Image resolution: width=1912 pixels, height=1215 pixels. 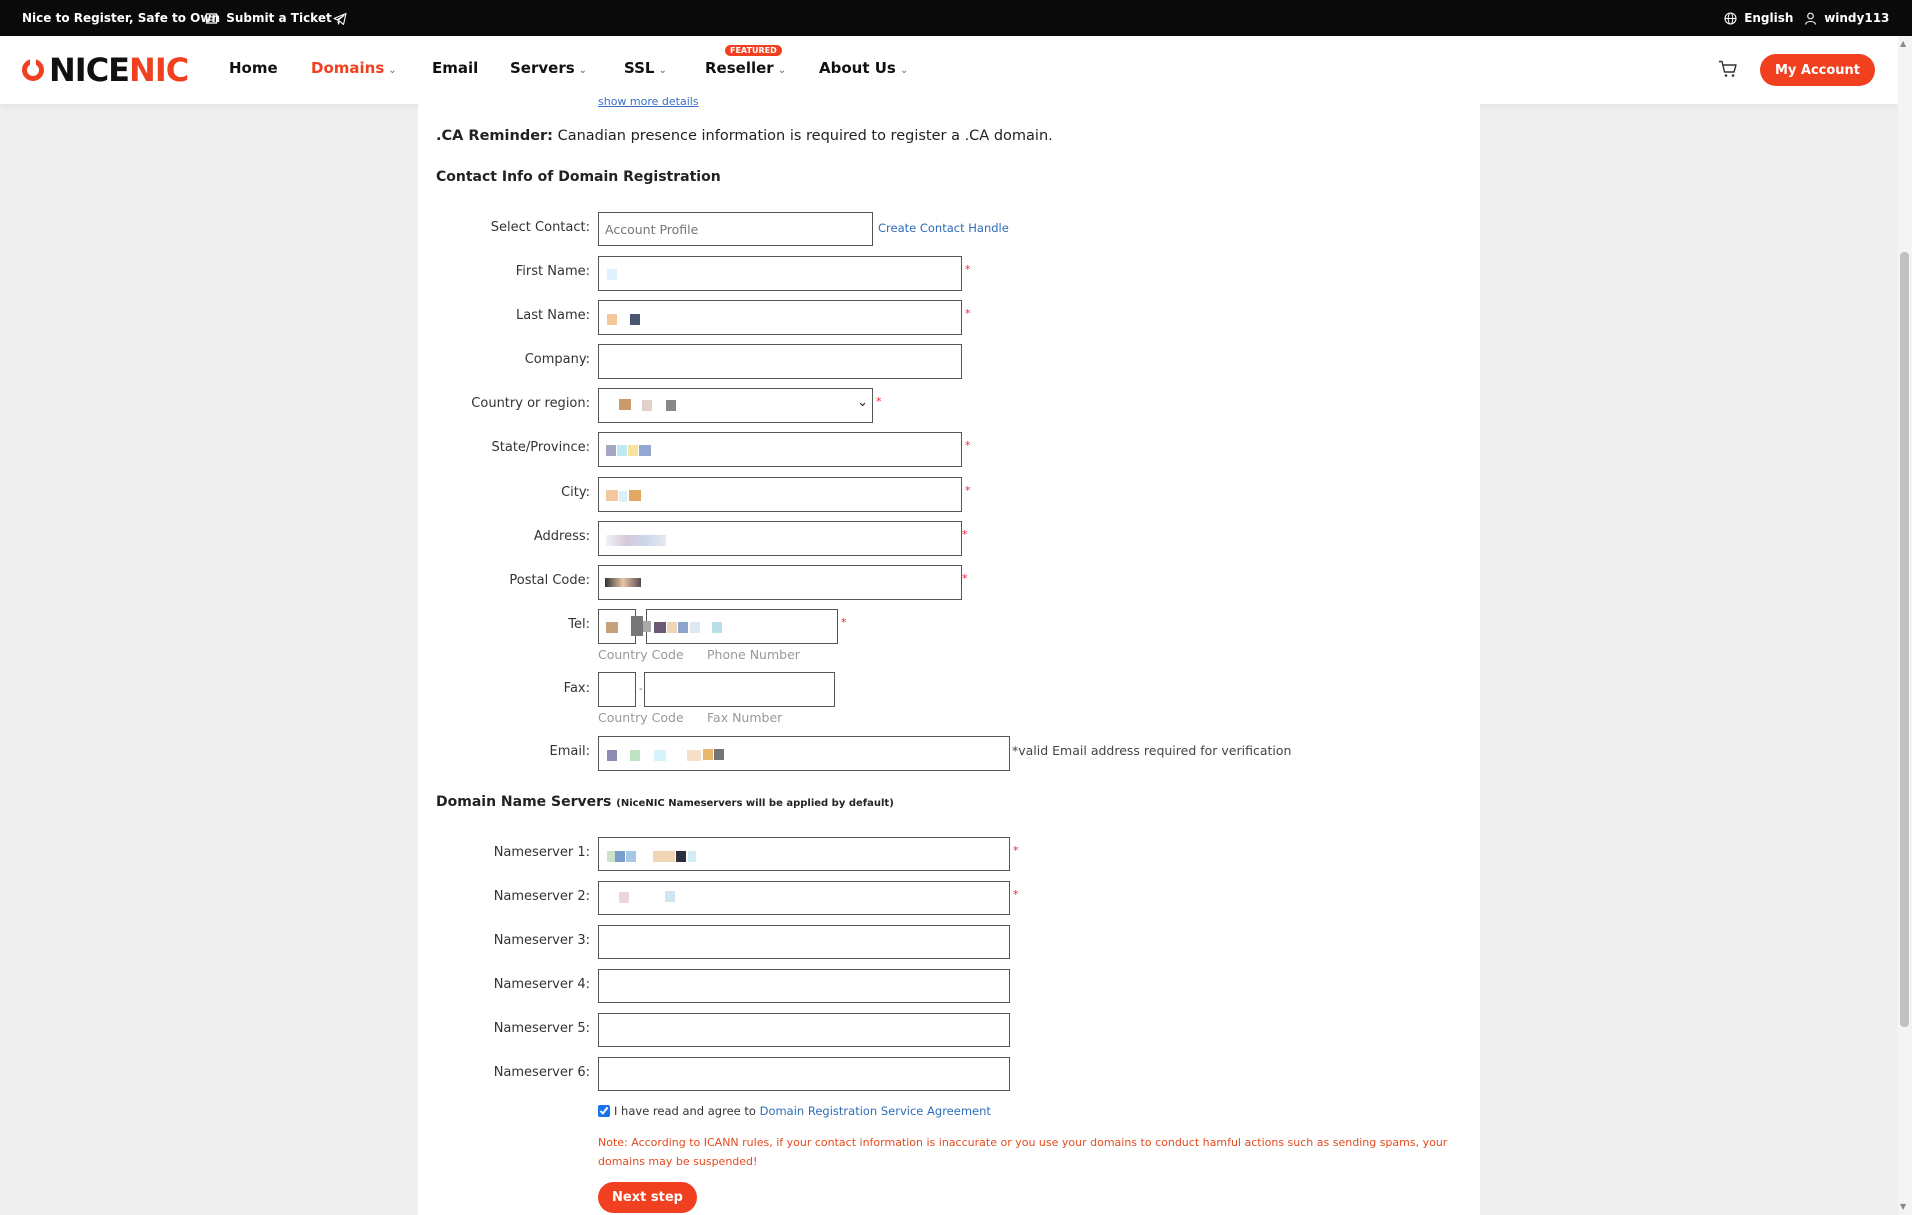 What do you see at coordinates (33, 69) in the screenshot?
I see `logo-power-icon` at bounding box center [33, 69].